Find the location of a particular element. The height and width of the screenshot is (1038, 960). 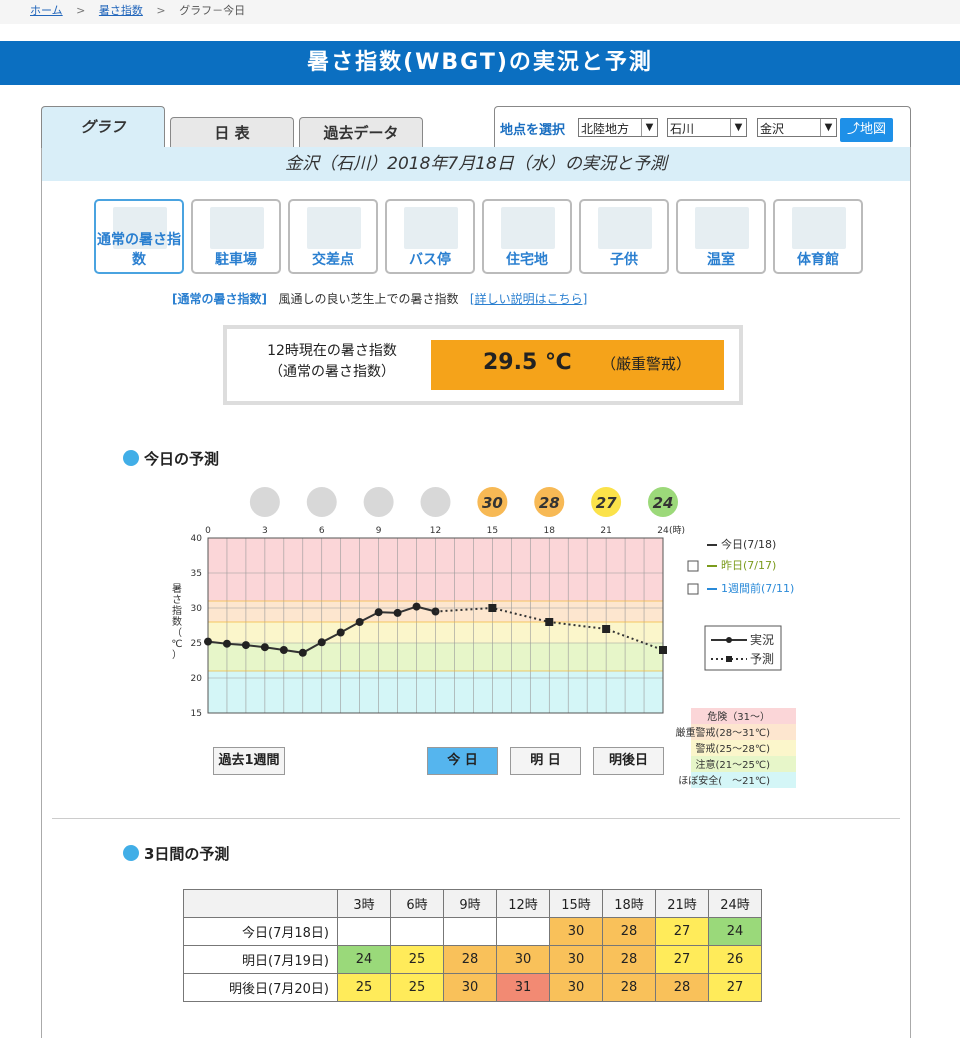

legend-forecast-label: 予測 is located at coordinates (762, 659).